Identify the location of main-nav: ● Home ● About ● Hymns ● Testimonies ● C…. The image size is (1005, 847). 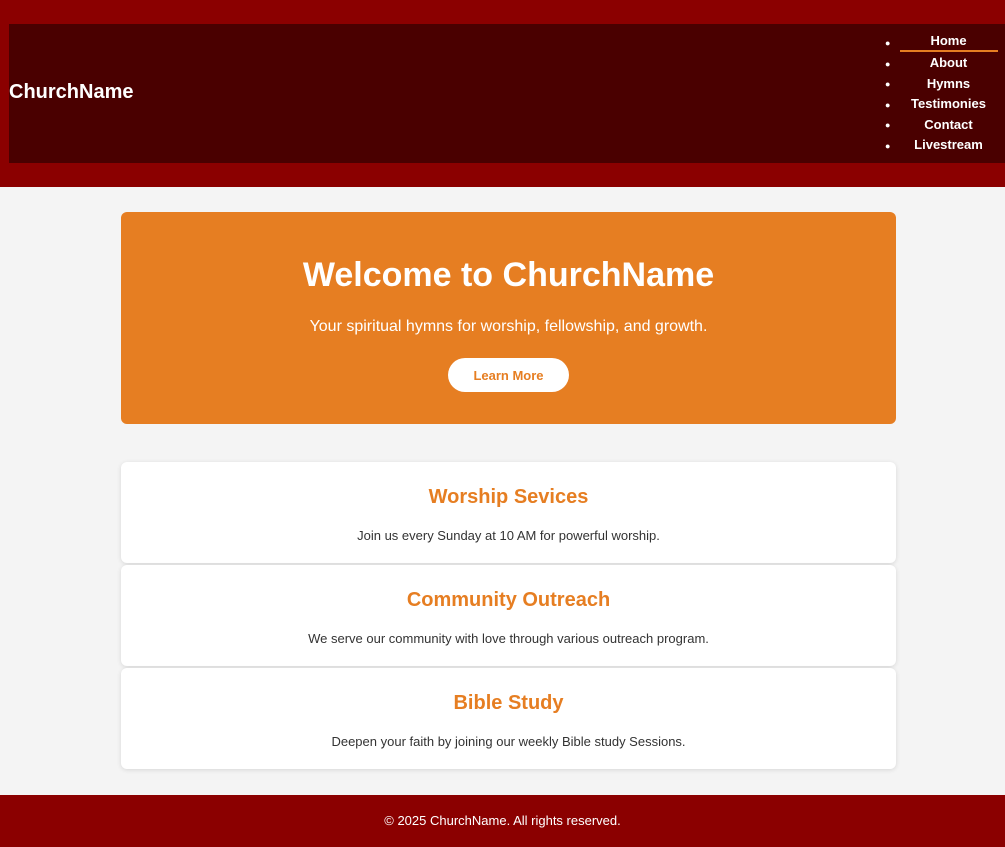
(936, 94).